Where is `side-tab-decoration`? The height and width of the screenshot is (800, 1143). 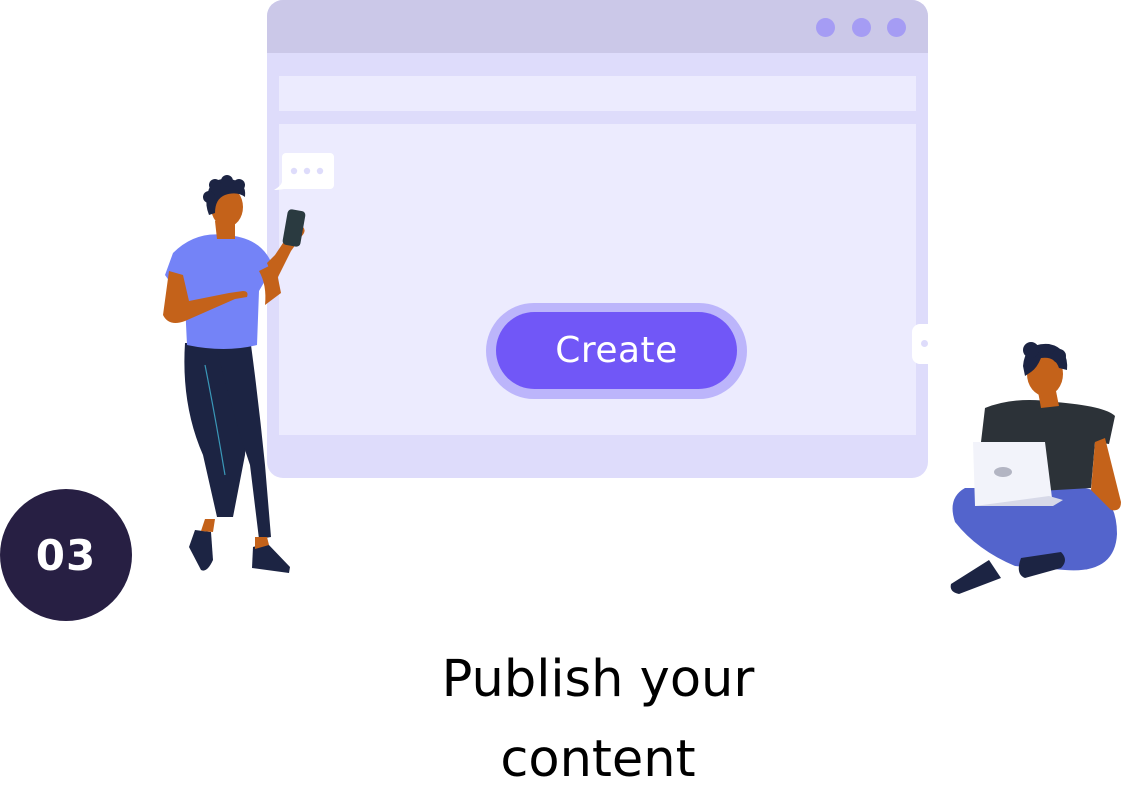
side-tab-decoration is located at coordinates (921, 344).